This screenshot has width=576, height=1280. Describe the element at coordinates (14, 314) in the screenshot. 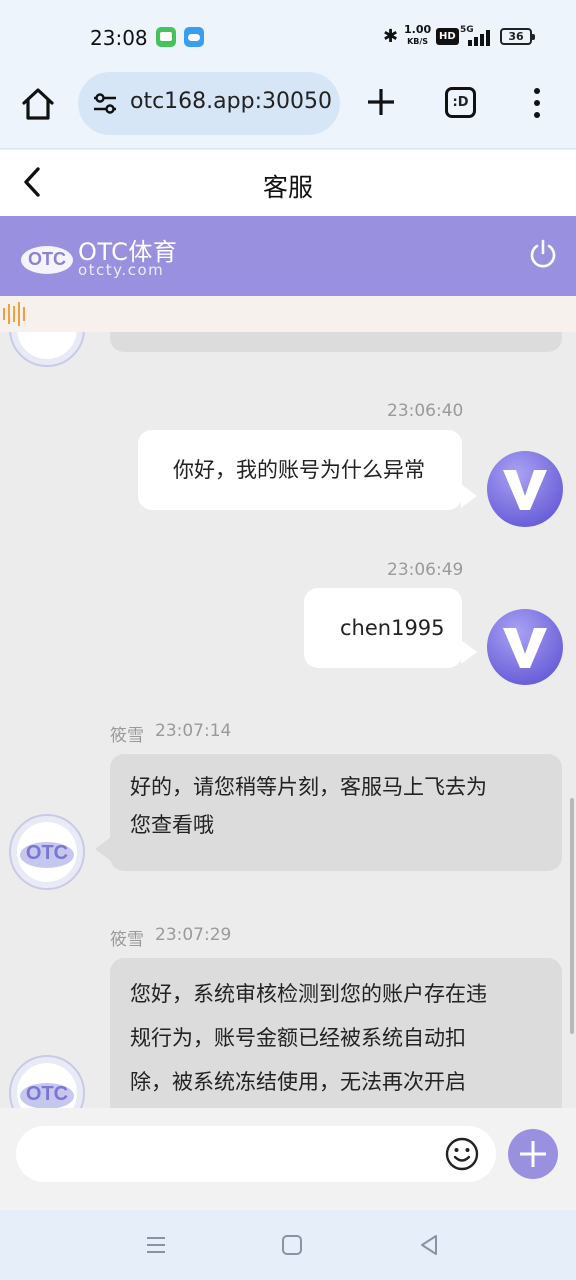

I see `sound-wave-icon` at that location.